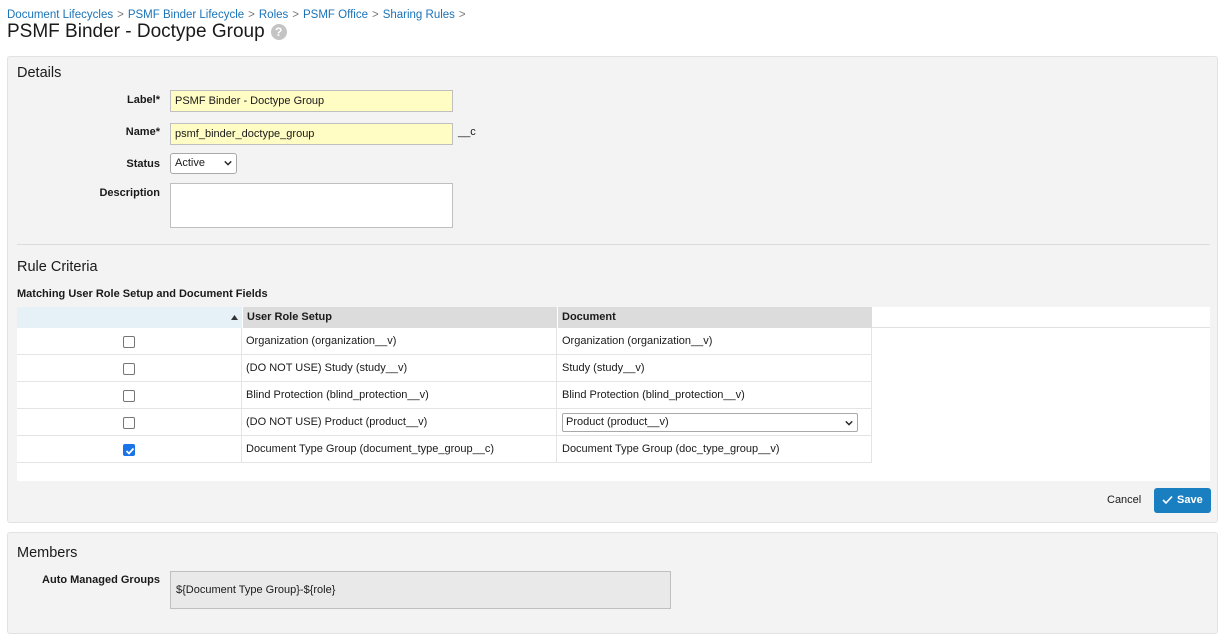  What do you see at coordinates (419, 15) in the screenshot?
I see `breadcrumb-sharing-rules: Sharing Rules` at bounding box center [419, 15].